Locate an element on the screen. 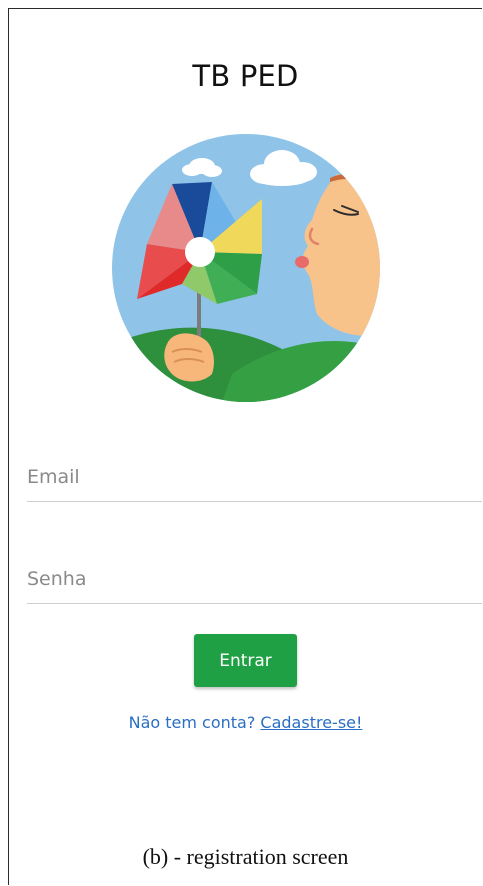 The image size is (483, 886). figure-caption: (b) - registration screen is located at coordinates (245, 856).